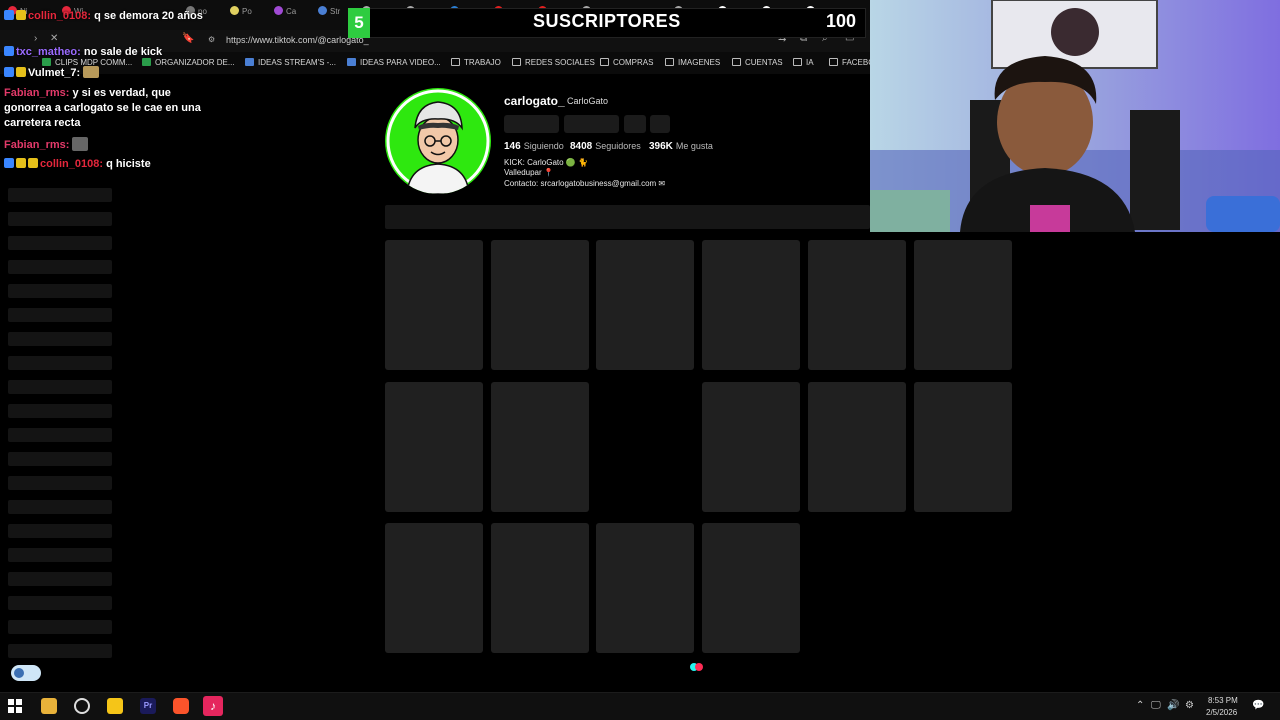  What do you see at coordinates (660, 124) in the screenshot?
I see `more-button-skeleton` at bounding box center [660, 124].